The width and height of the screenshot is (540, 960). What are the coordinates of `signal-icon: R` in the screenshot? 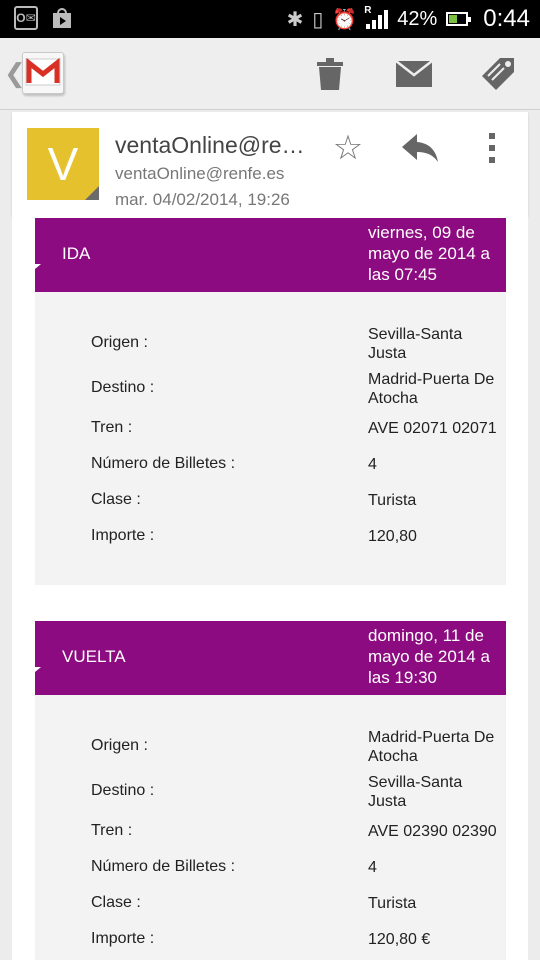 It's located at (376, 17).